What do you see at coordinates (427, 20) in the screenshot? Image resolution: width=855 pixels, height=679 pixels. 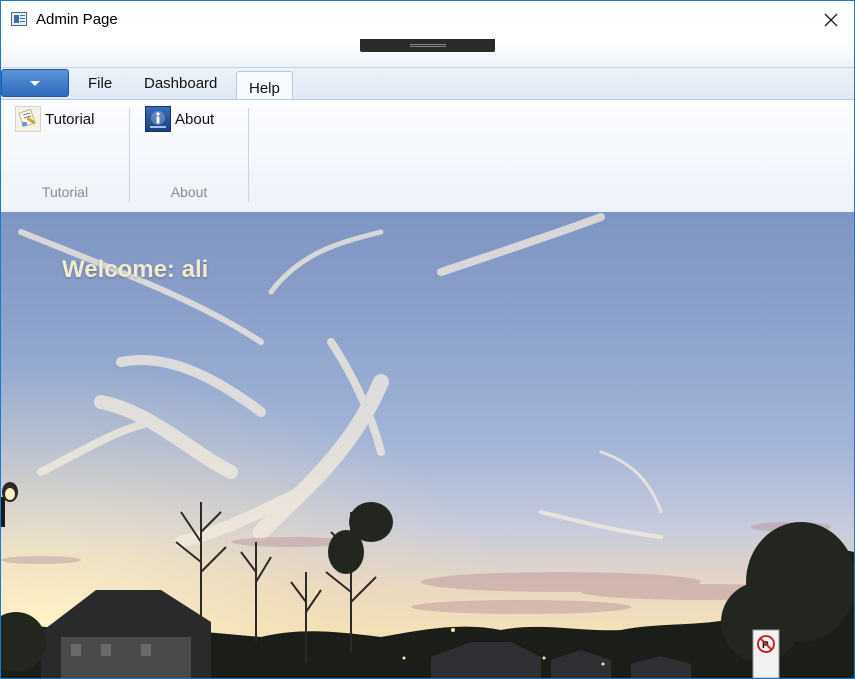 I see `title-bar: Admin Page` at bounding box center [427, 20].